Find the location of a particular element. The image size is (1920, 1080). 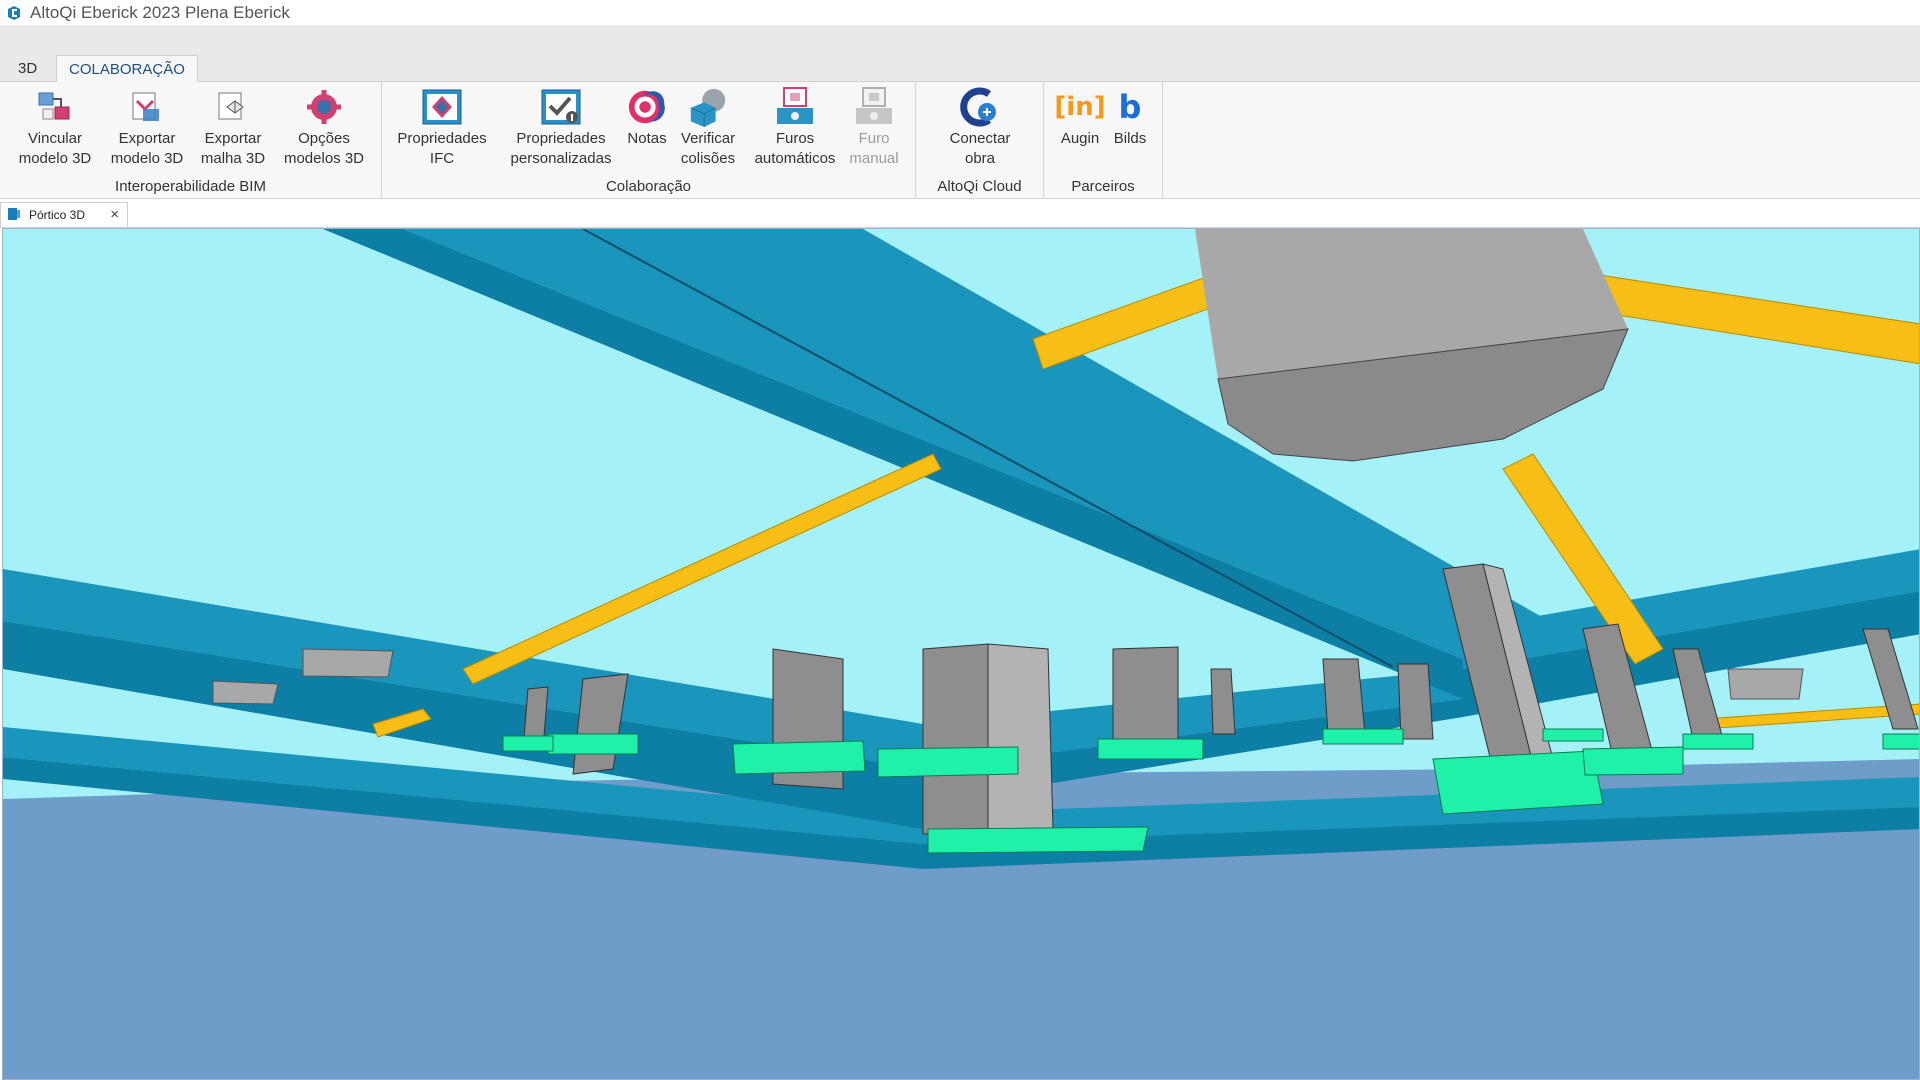

model-options-label-1: Opções is located at coordinates (324, 138).